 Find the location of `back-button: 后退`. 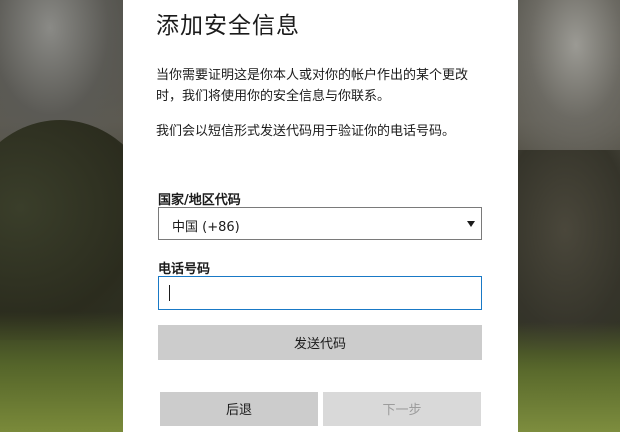

back-button: 后退 is located at coordinates (239, 409).